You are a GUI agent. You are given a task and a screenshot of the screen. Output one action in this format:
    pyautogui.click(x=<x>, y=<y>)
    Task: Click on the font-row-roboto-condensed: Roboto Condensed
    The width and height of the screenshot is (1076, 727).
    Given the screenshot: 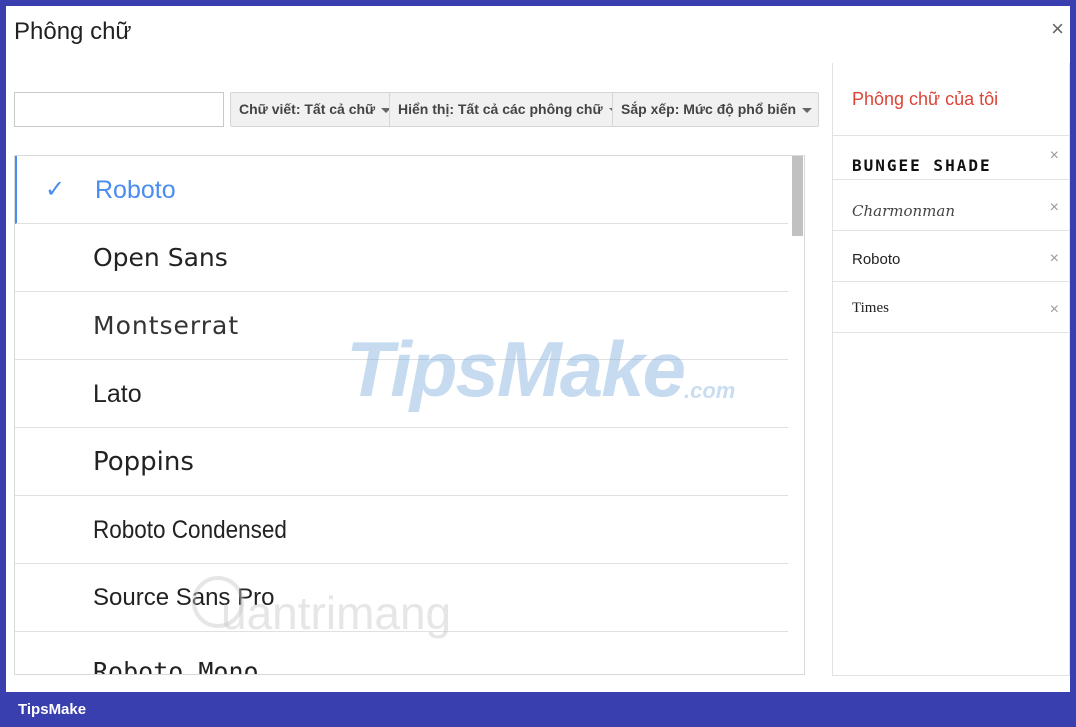 What is the action you would take?
    pyautogui.click(x=401, y=530)
    